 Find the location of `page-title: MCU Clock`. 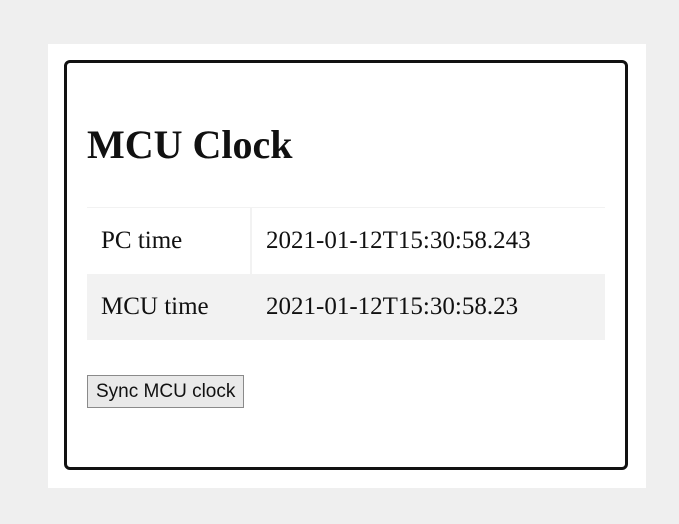

page-title: MCU Clock is located at coordinates (190, 144).